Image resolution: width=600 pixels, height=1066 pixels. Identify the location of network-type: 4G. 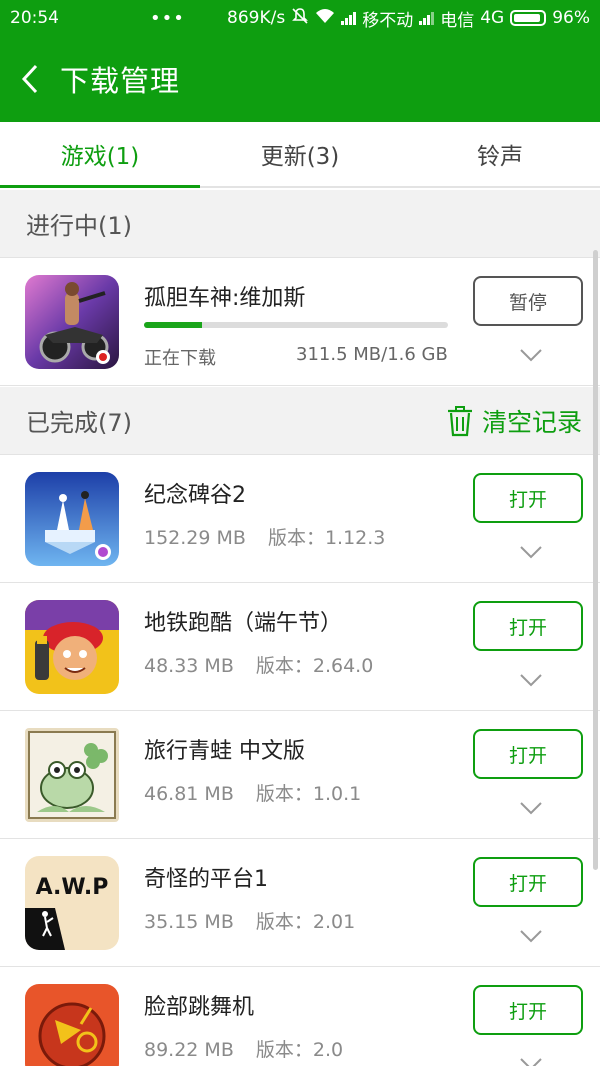
(492, 18).